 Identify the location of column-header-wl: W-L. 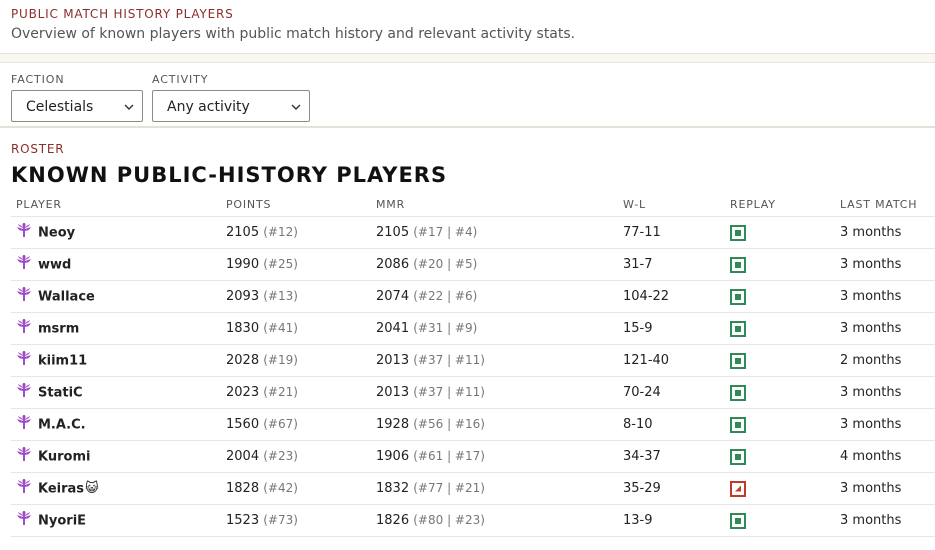
(676, 204).